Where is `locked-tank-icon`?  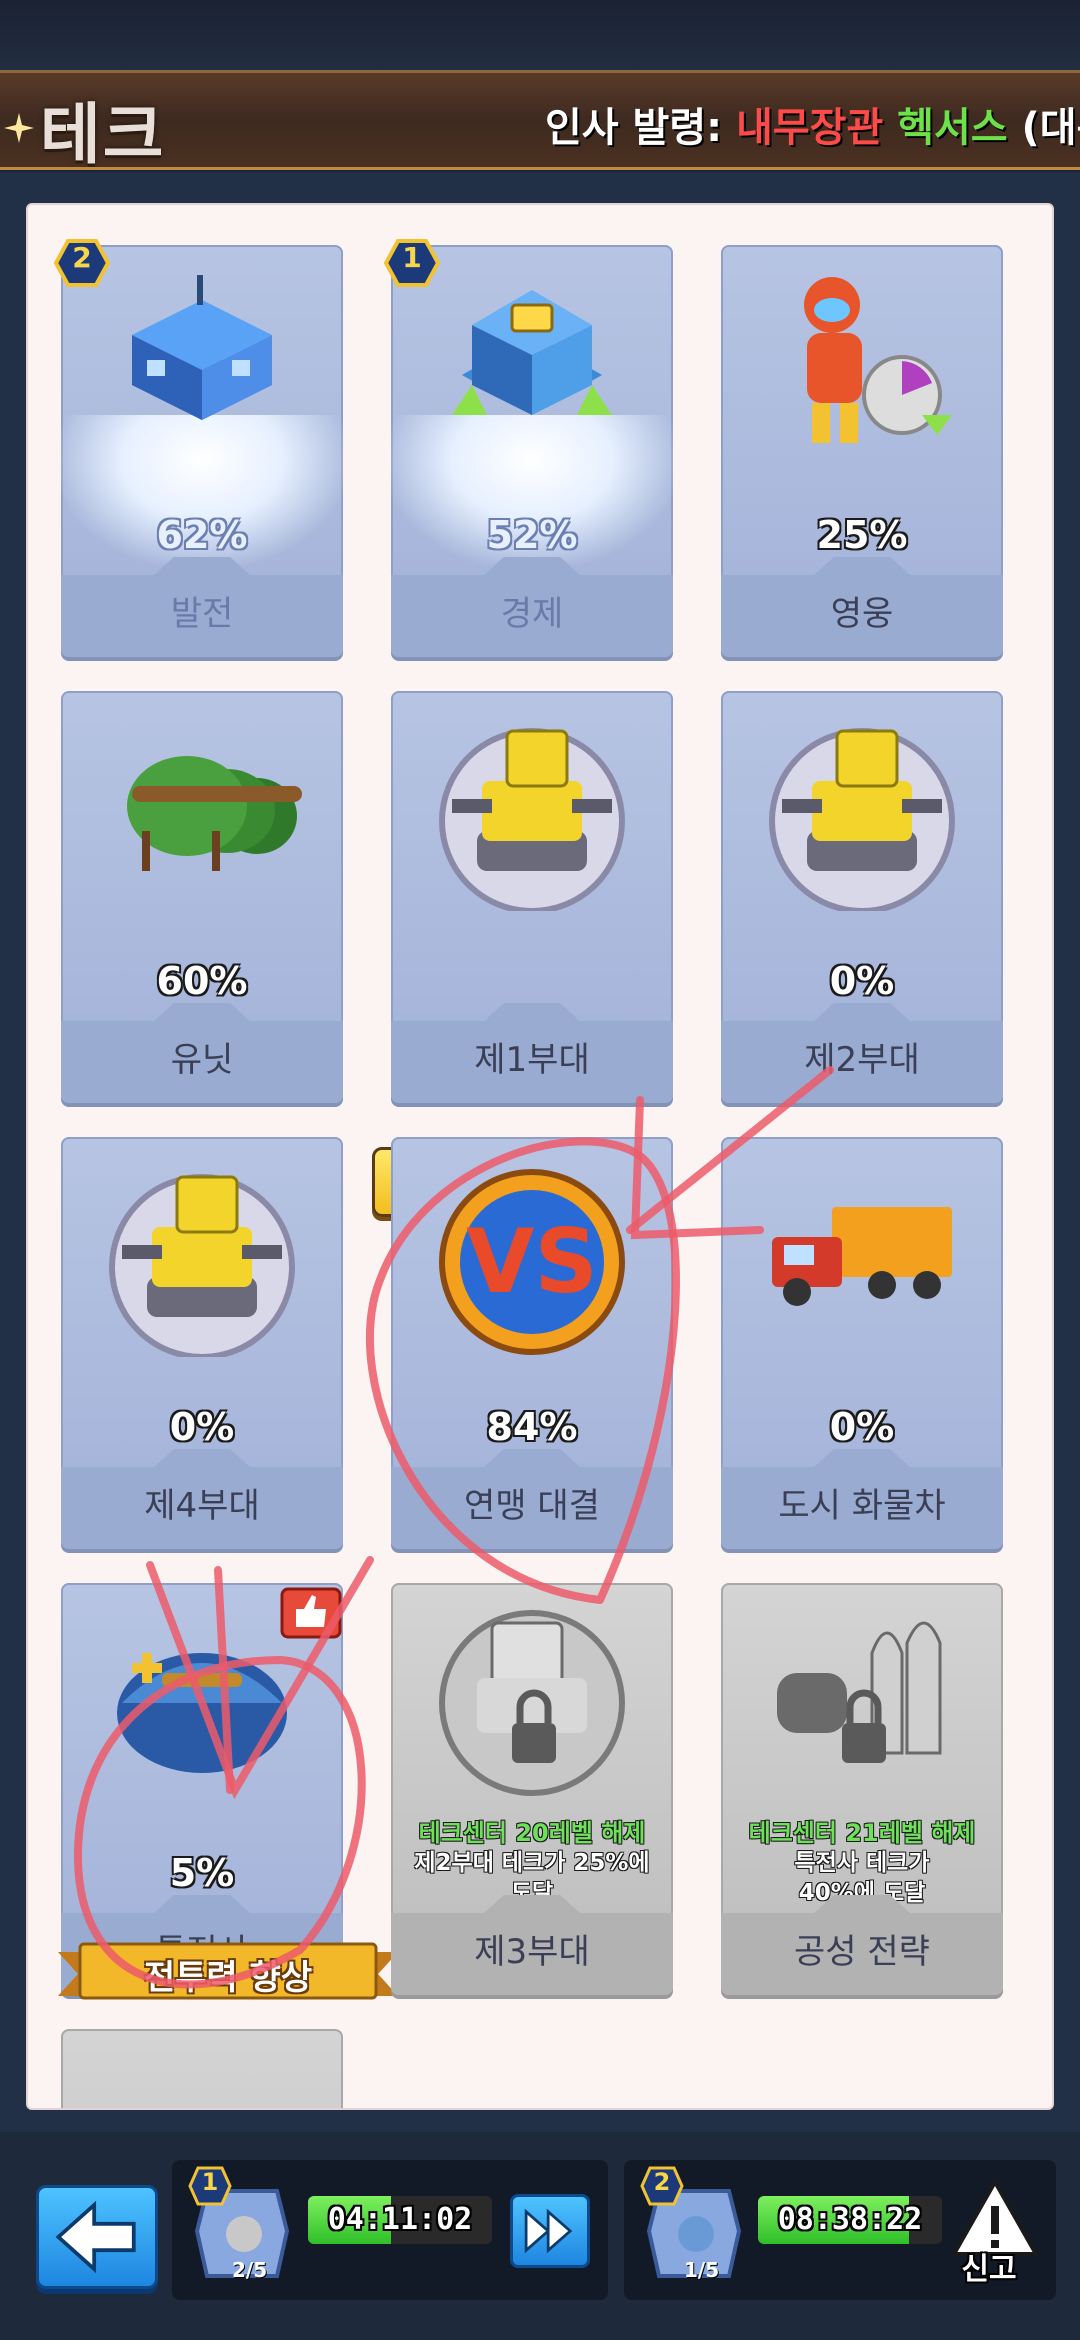 locked-tank-icon is located at coordinates (532, 1703).